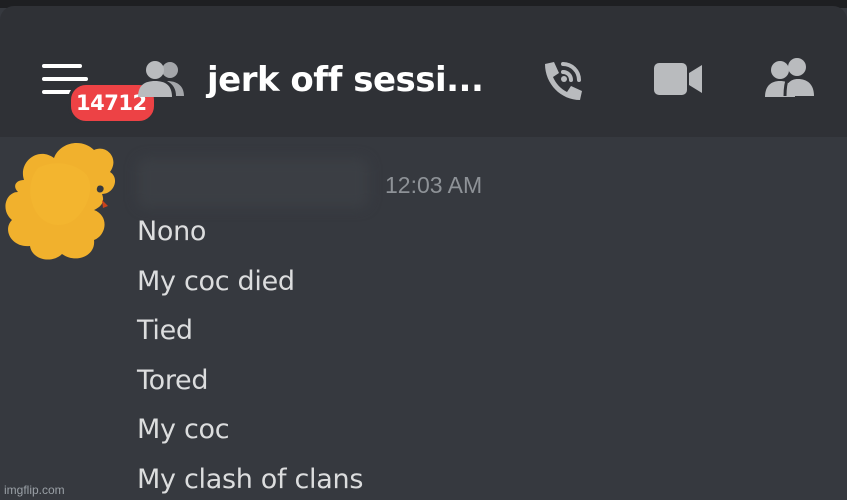 This screenshot has width=847, height=500. I want to click on member-list-icon, so click(789, 77).